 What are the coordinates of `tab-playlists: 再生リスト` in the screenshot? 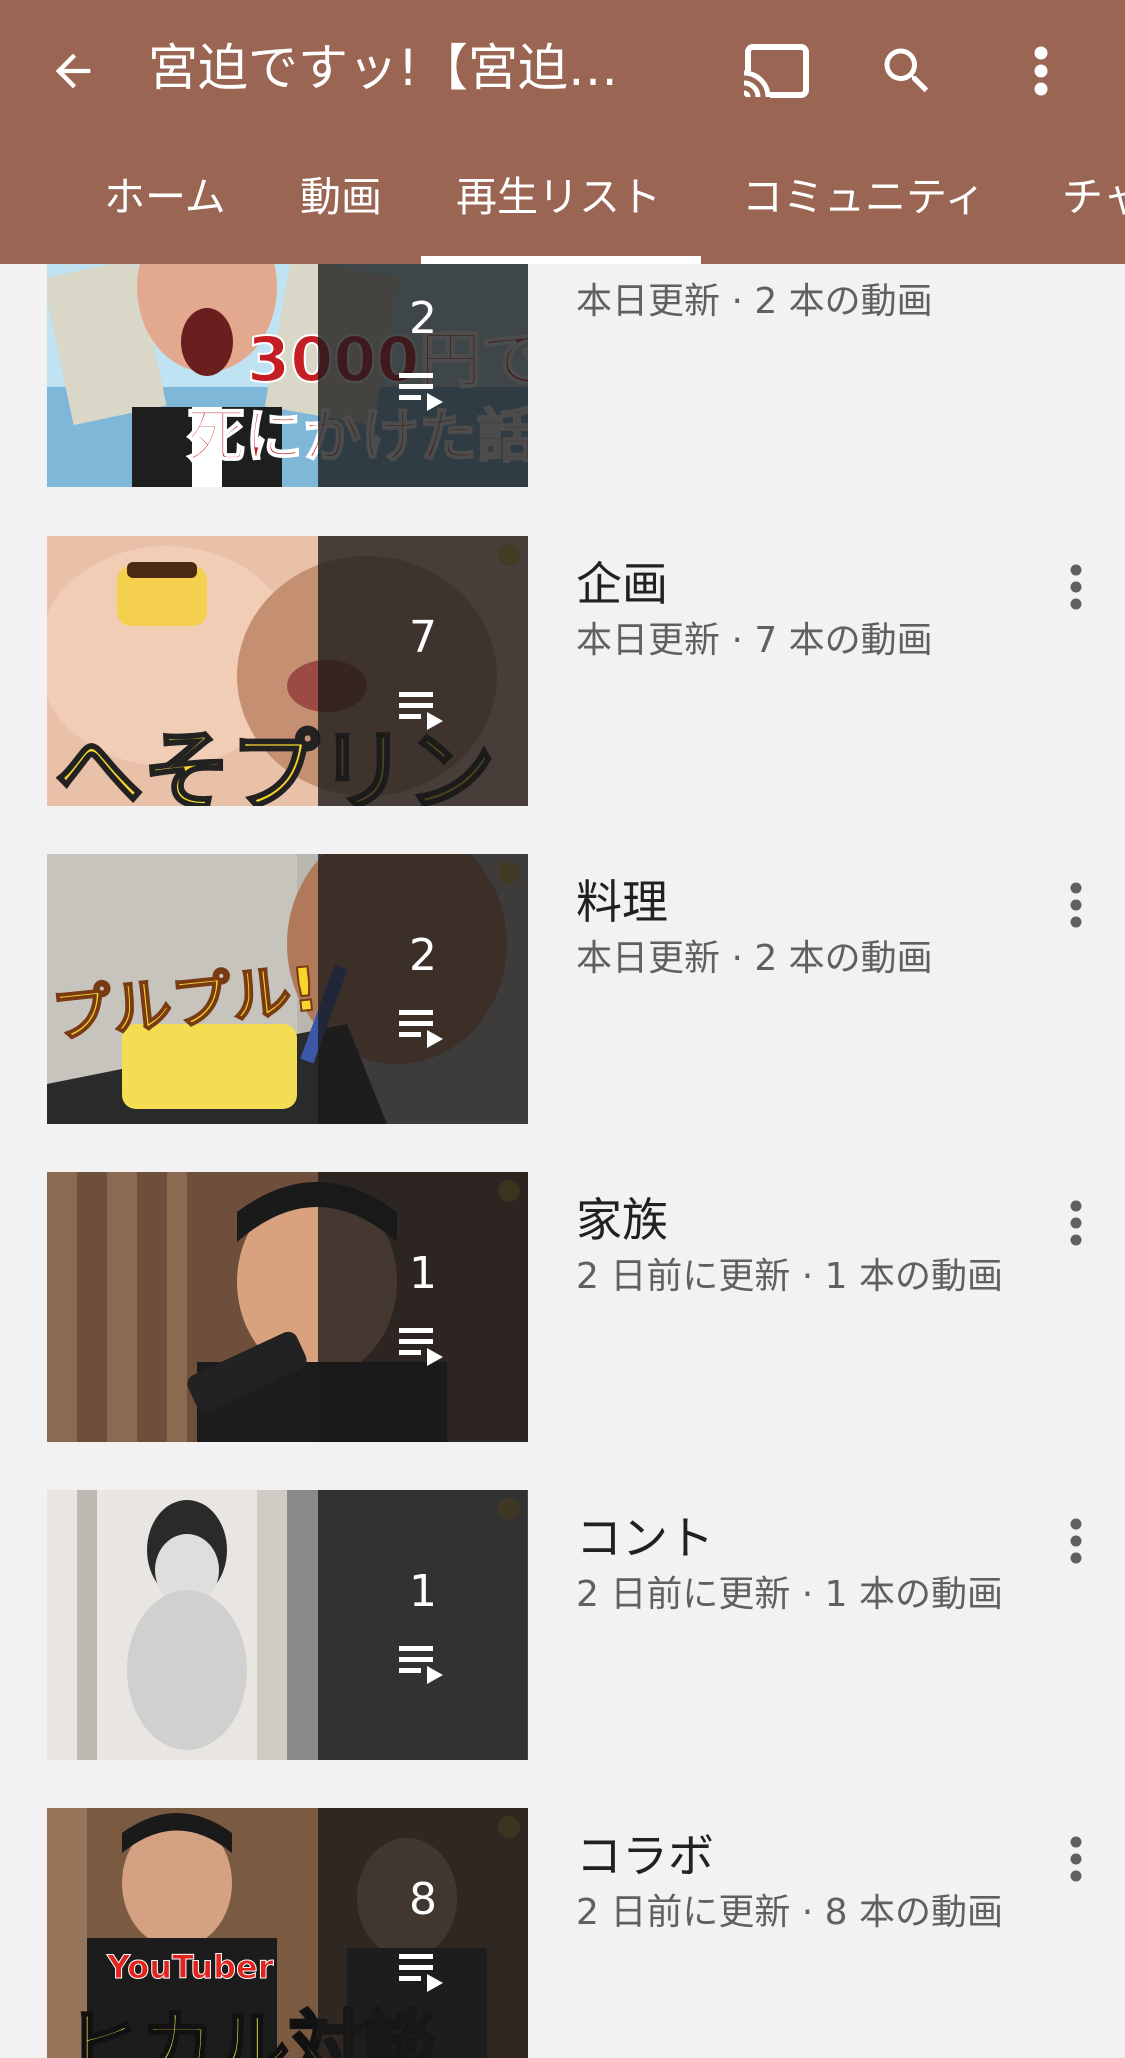 It's located at (558, 207).